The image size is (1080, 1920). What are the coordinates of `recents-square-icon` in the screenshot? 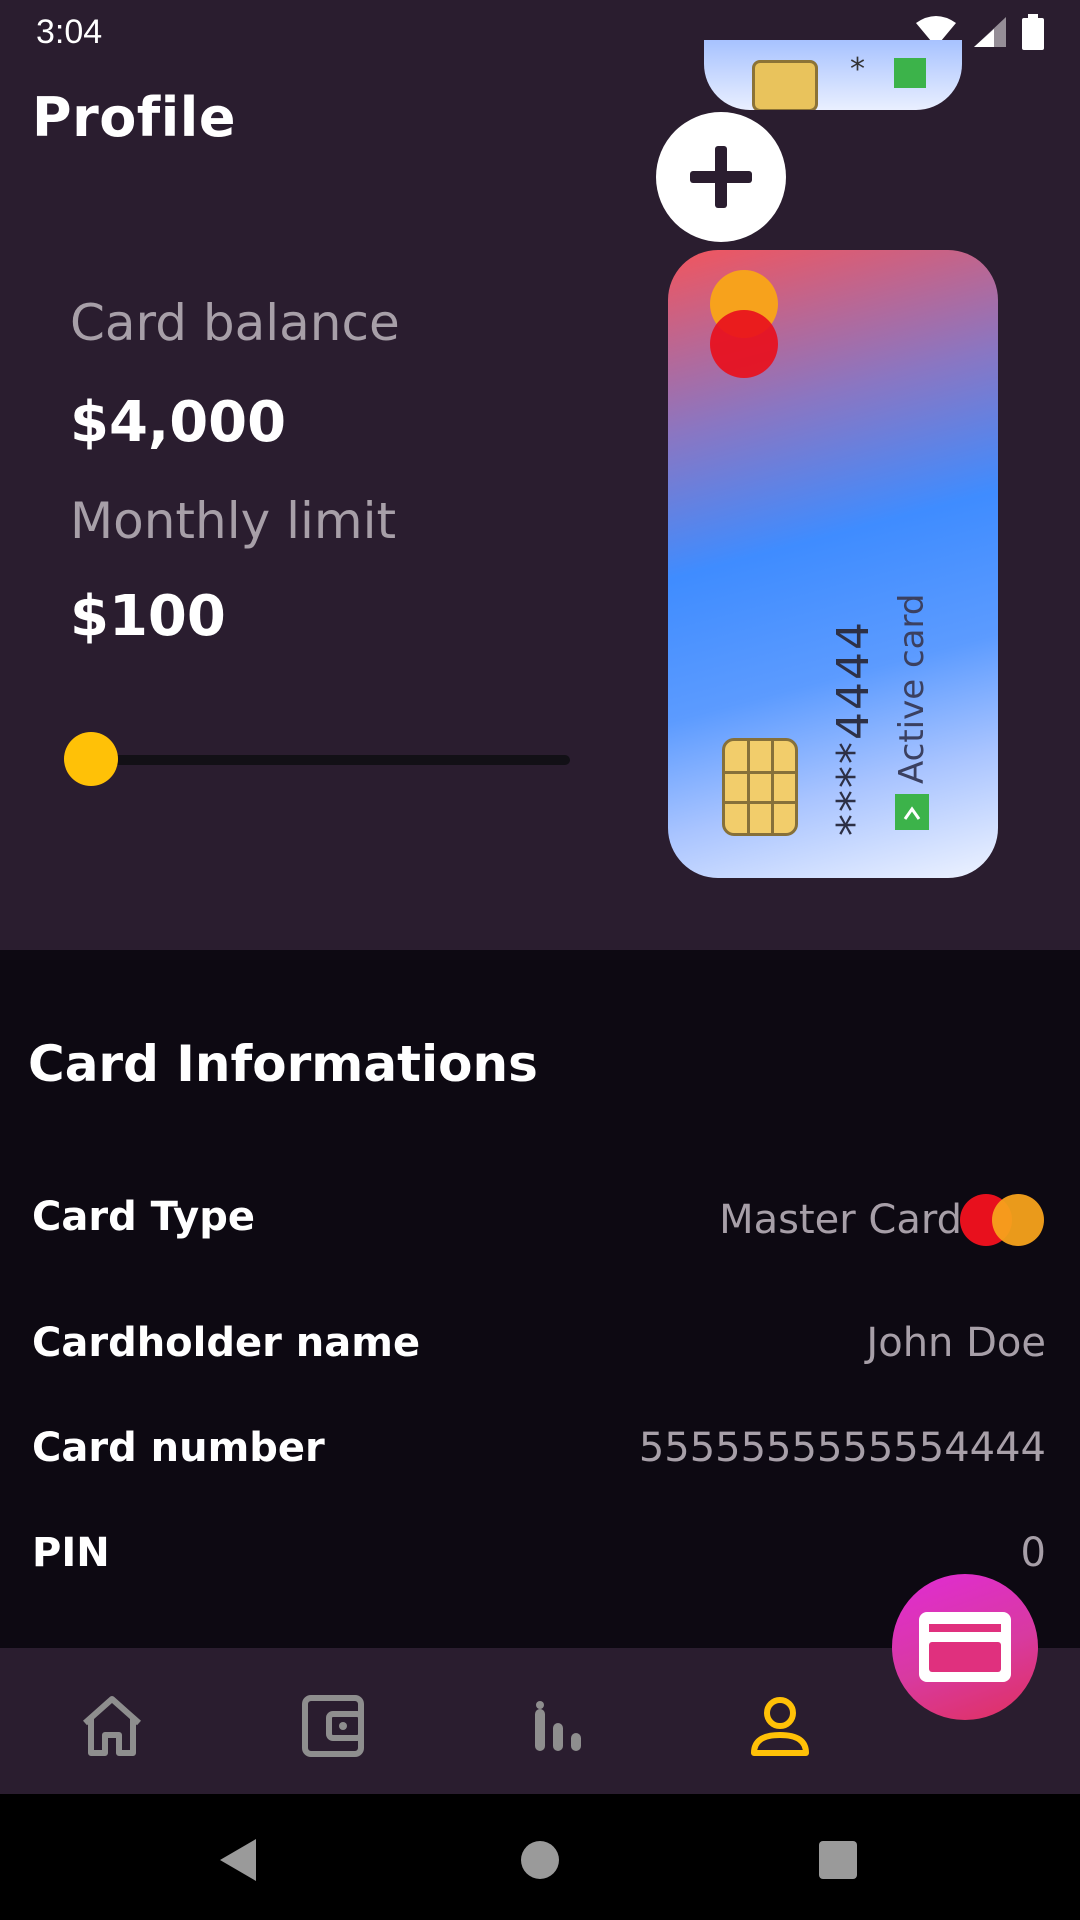 It's located at (838, 1860).